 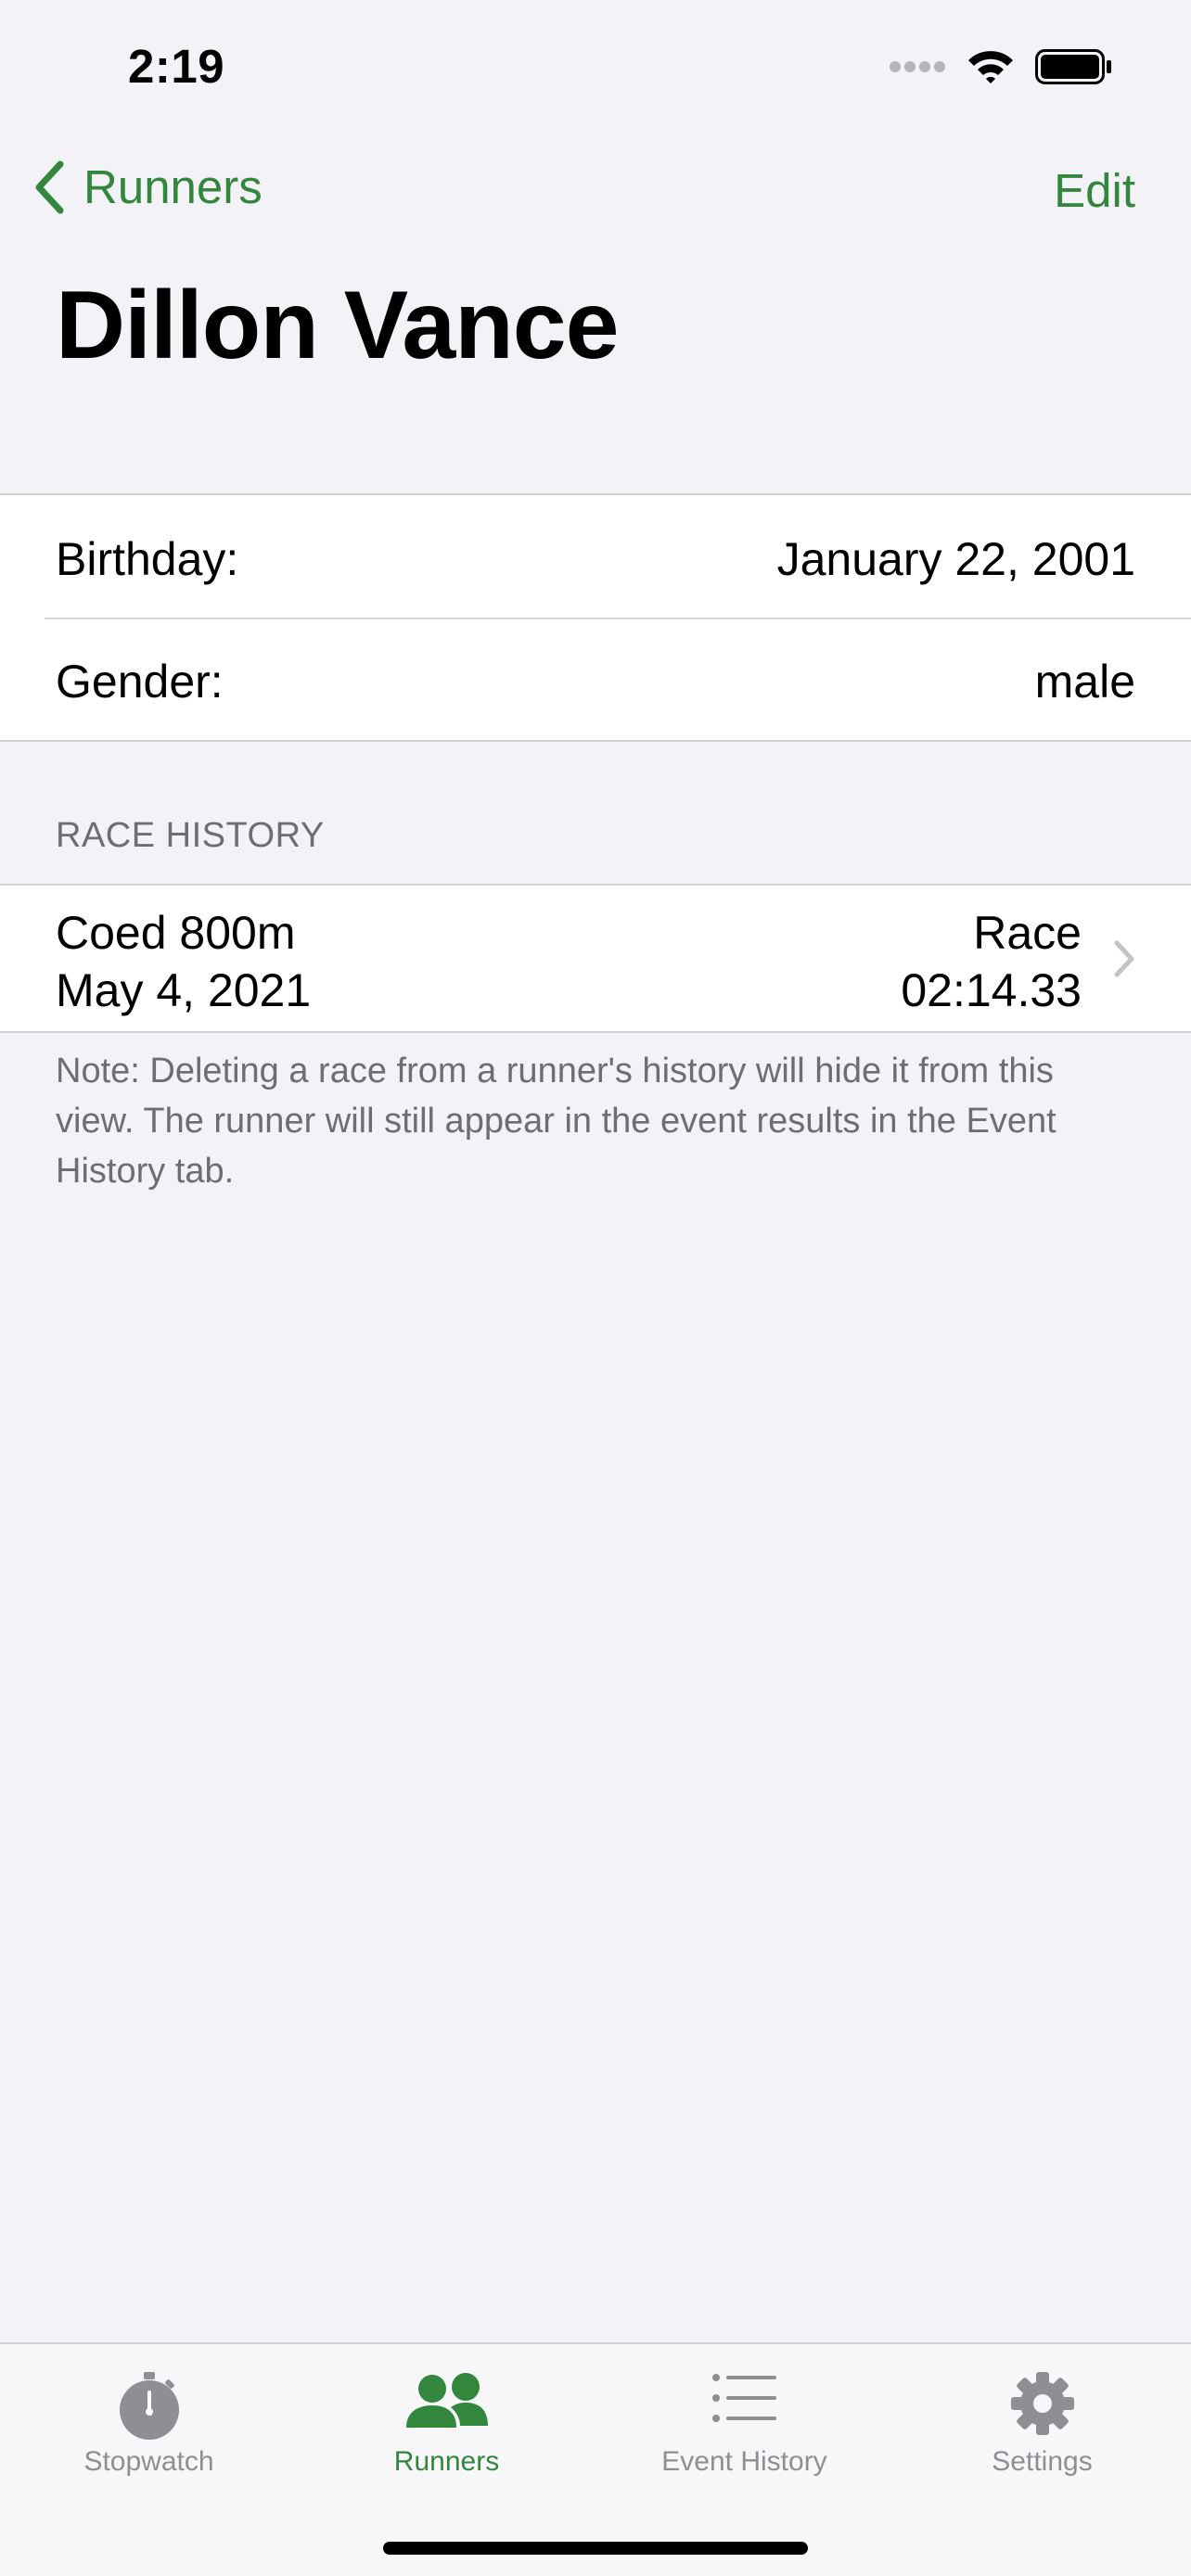 I want to click on status-icons, so click(x=1001, y=66).